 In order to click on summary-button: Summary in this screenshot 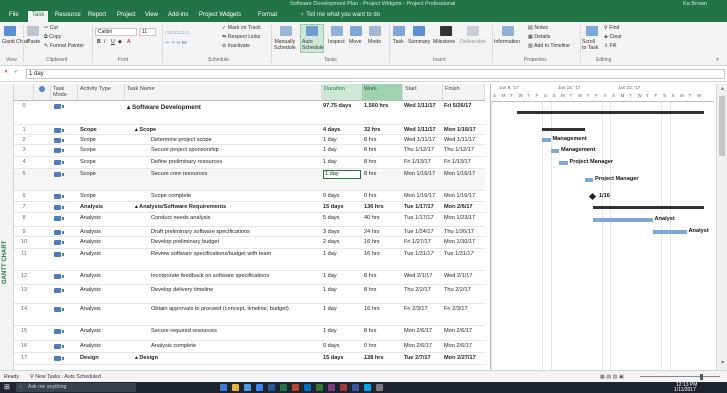, I will do `click(419, 42)`.